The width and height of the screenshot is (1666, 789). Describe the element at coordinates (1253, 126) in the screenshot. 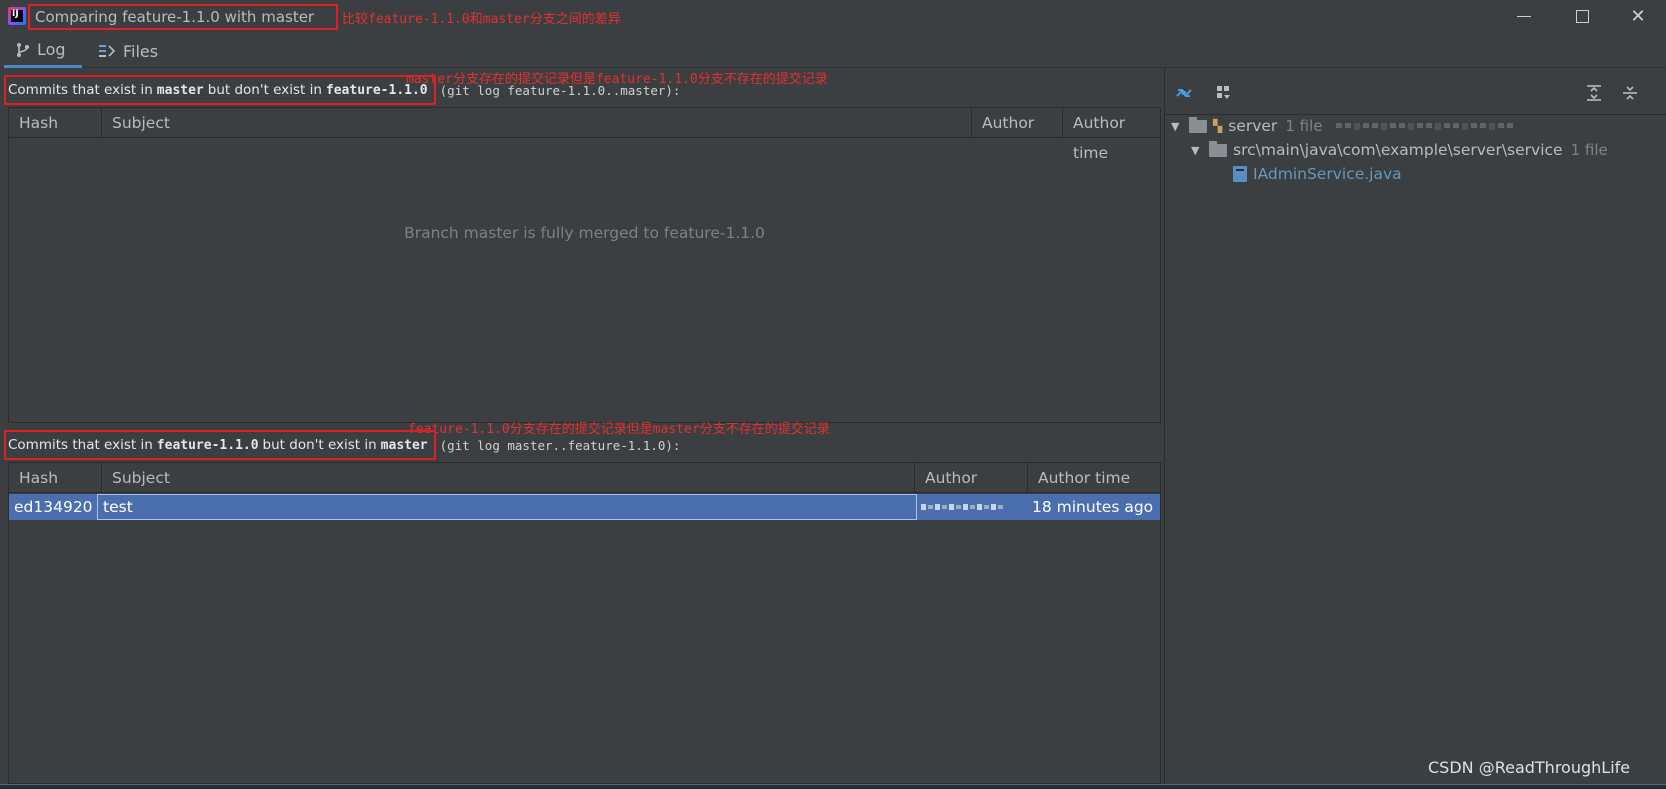

I see `tree-node-label: server` at that location.